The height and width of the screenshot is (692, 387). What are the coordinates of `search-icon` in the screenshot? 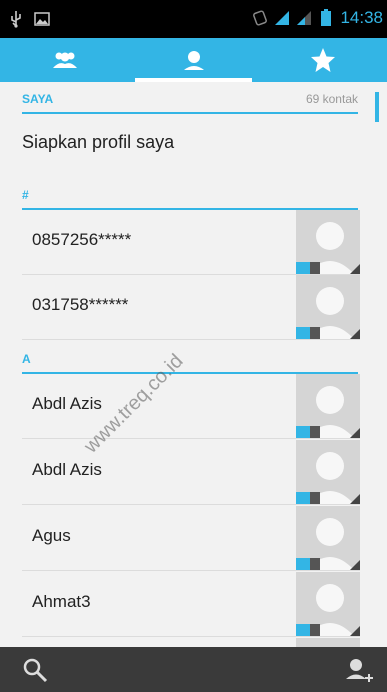 It's located at (35, 670).